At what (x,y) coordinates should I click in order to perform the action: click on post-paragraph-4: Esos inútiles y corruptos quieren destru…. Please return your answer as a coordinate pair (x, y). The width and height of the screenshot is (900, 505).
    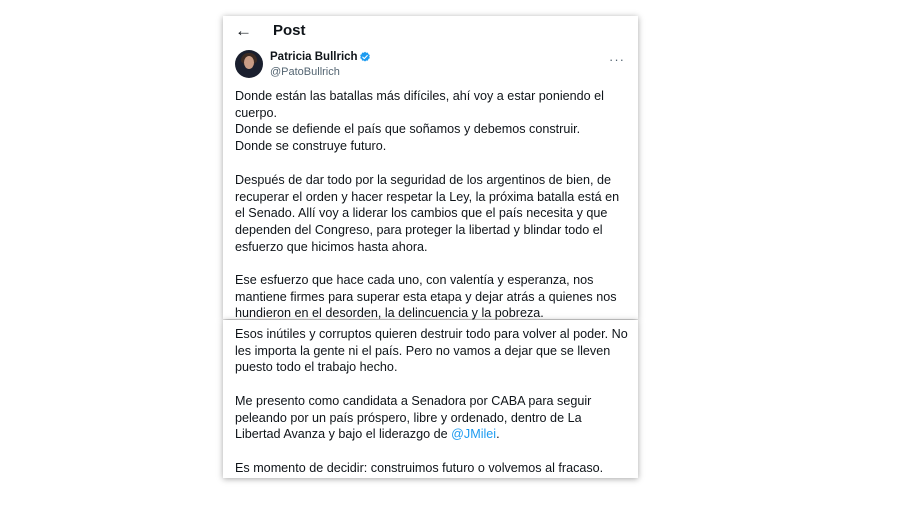
    Looking at the image, I should click on (431, 351).